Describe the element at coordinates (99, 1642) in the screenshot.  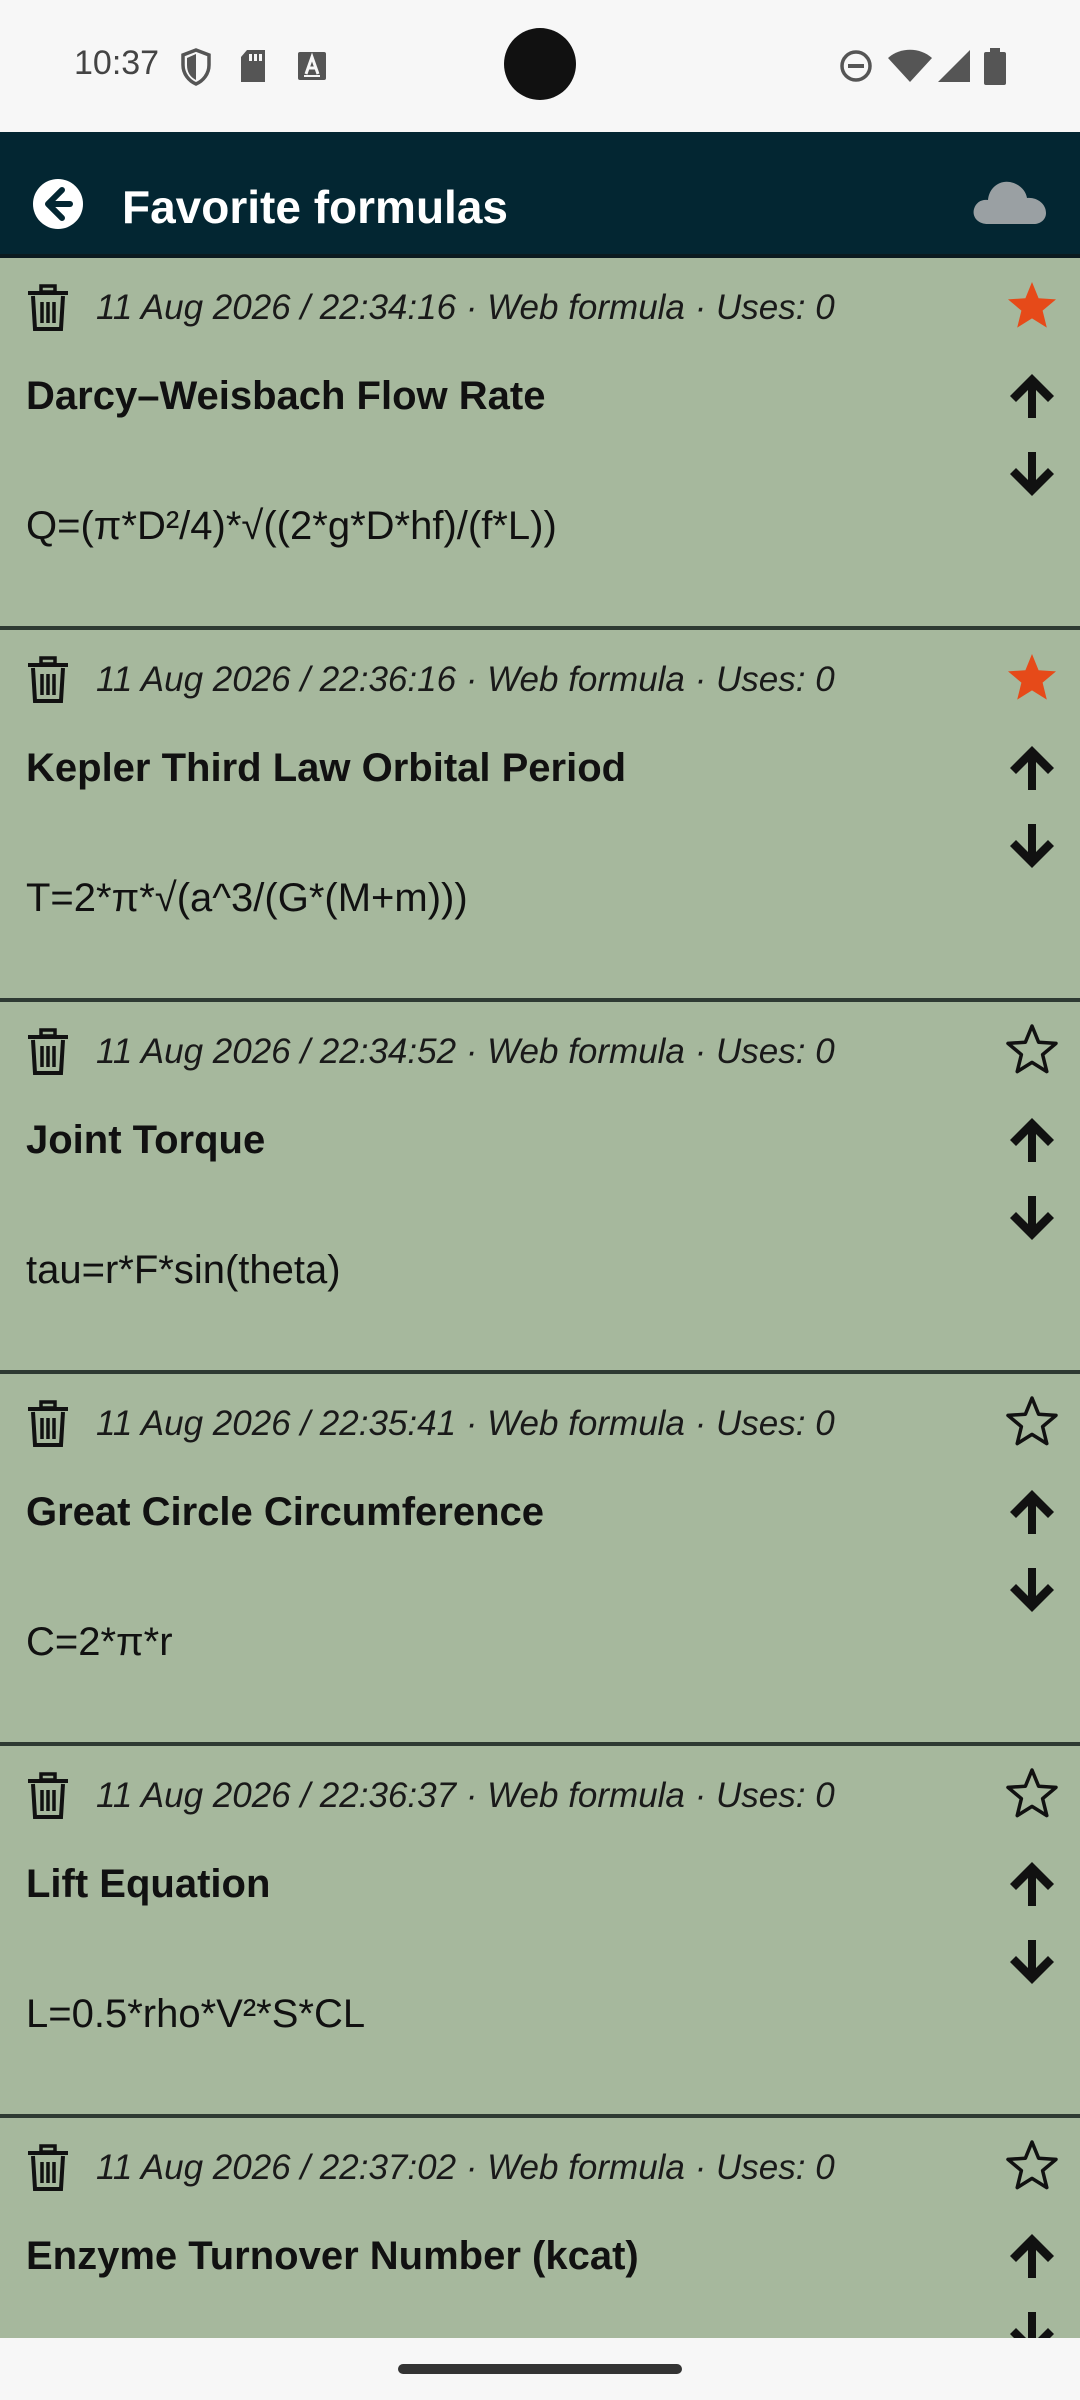
I see `formula-expression: C=2*π*r` at that location.